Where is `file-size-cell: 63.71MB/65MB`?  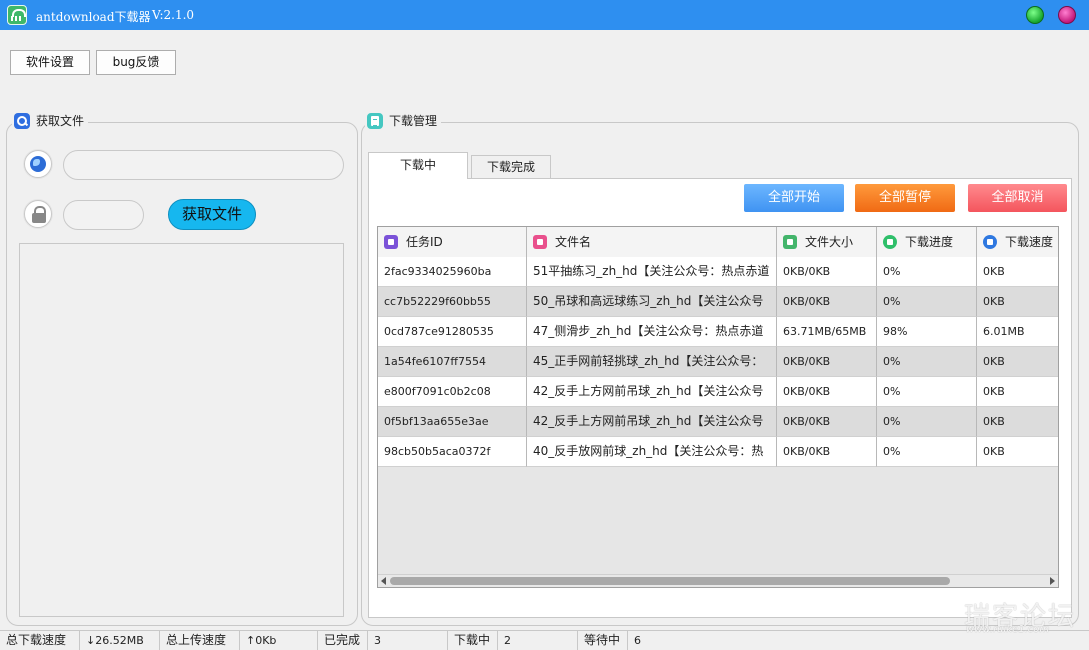
file-size-cell: 63.71MB/65MB is located at coordinates (827, 332).